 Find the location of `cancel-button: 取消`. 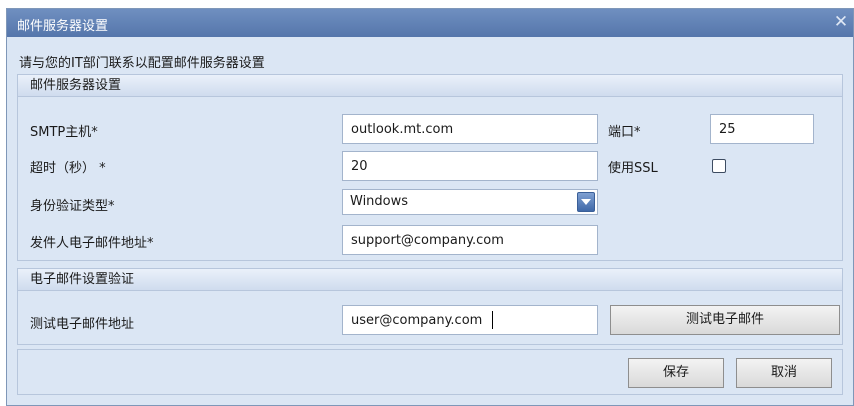

cancel-button: 取消 is located at coordinates (784, 373).